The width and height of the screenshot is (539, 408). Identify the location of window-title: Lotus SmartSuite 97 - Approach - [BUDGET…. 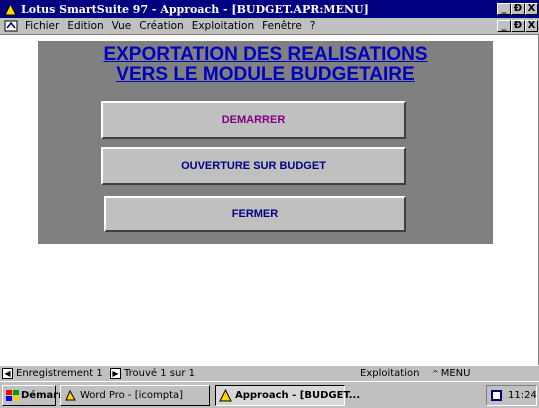
(195, 9).